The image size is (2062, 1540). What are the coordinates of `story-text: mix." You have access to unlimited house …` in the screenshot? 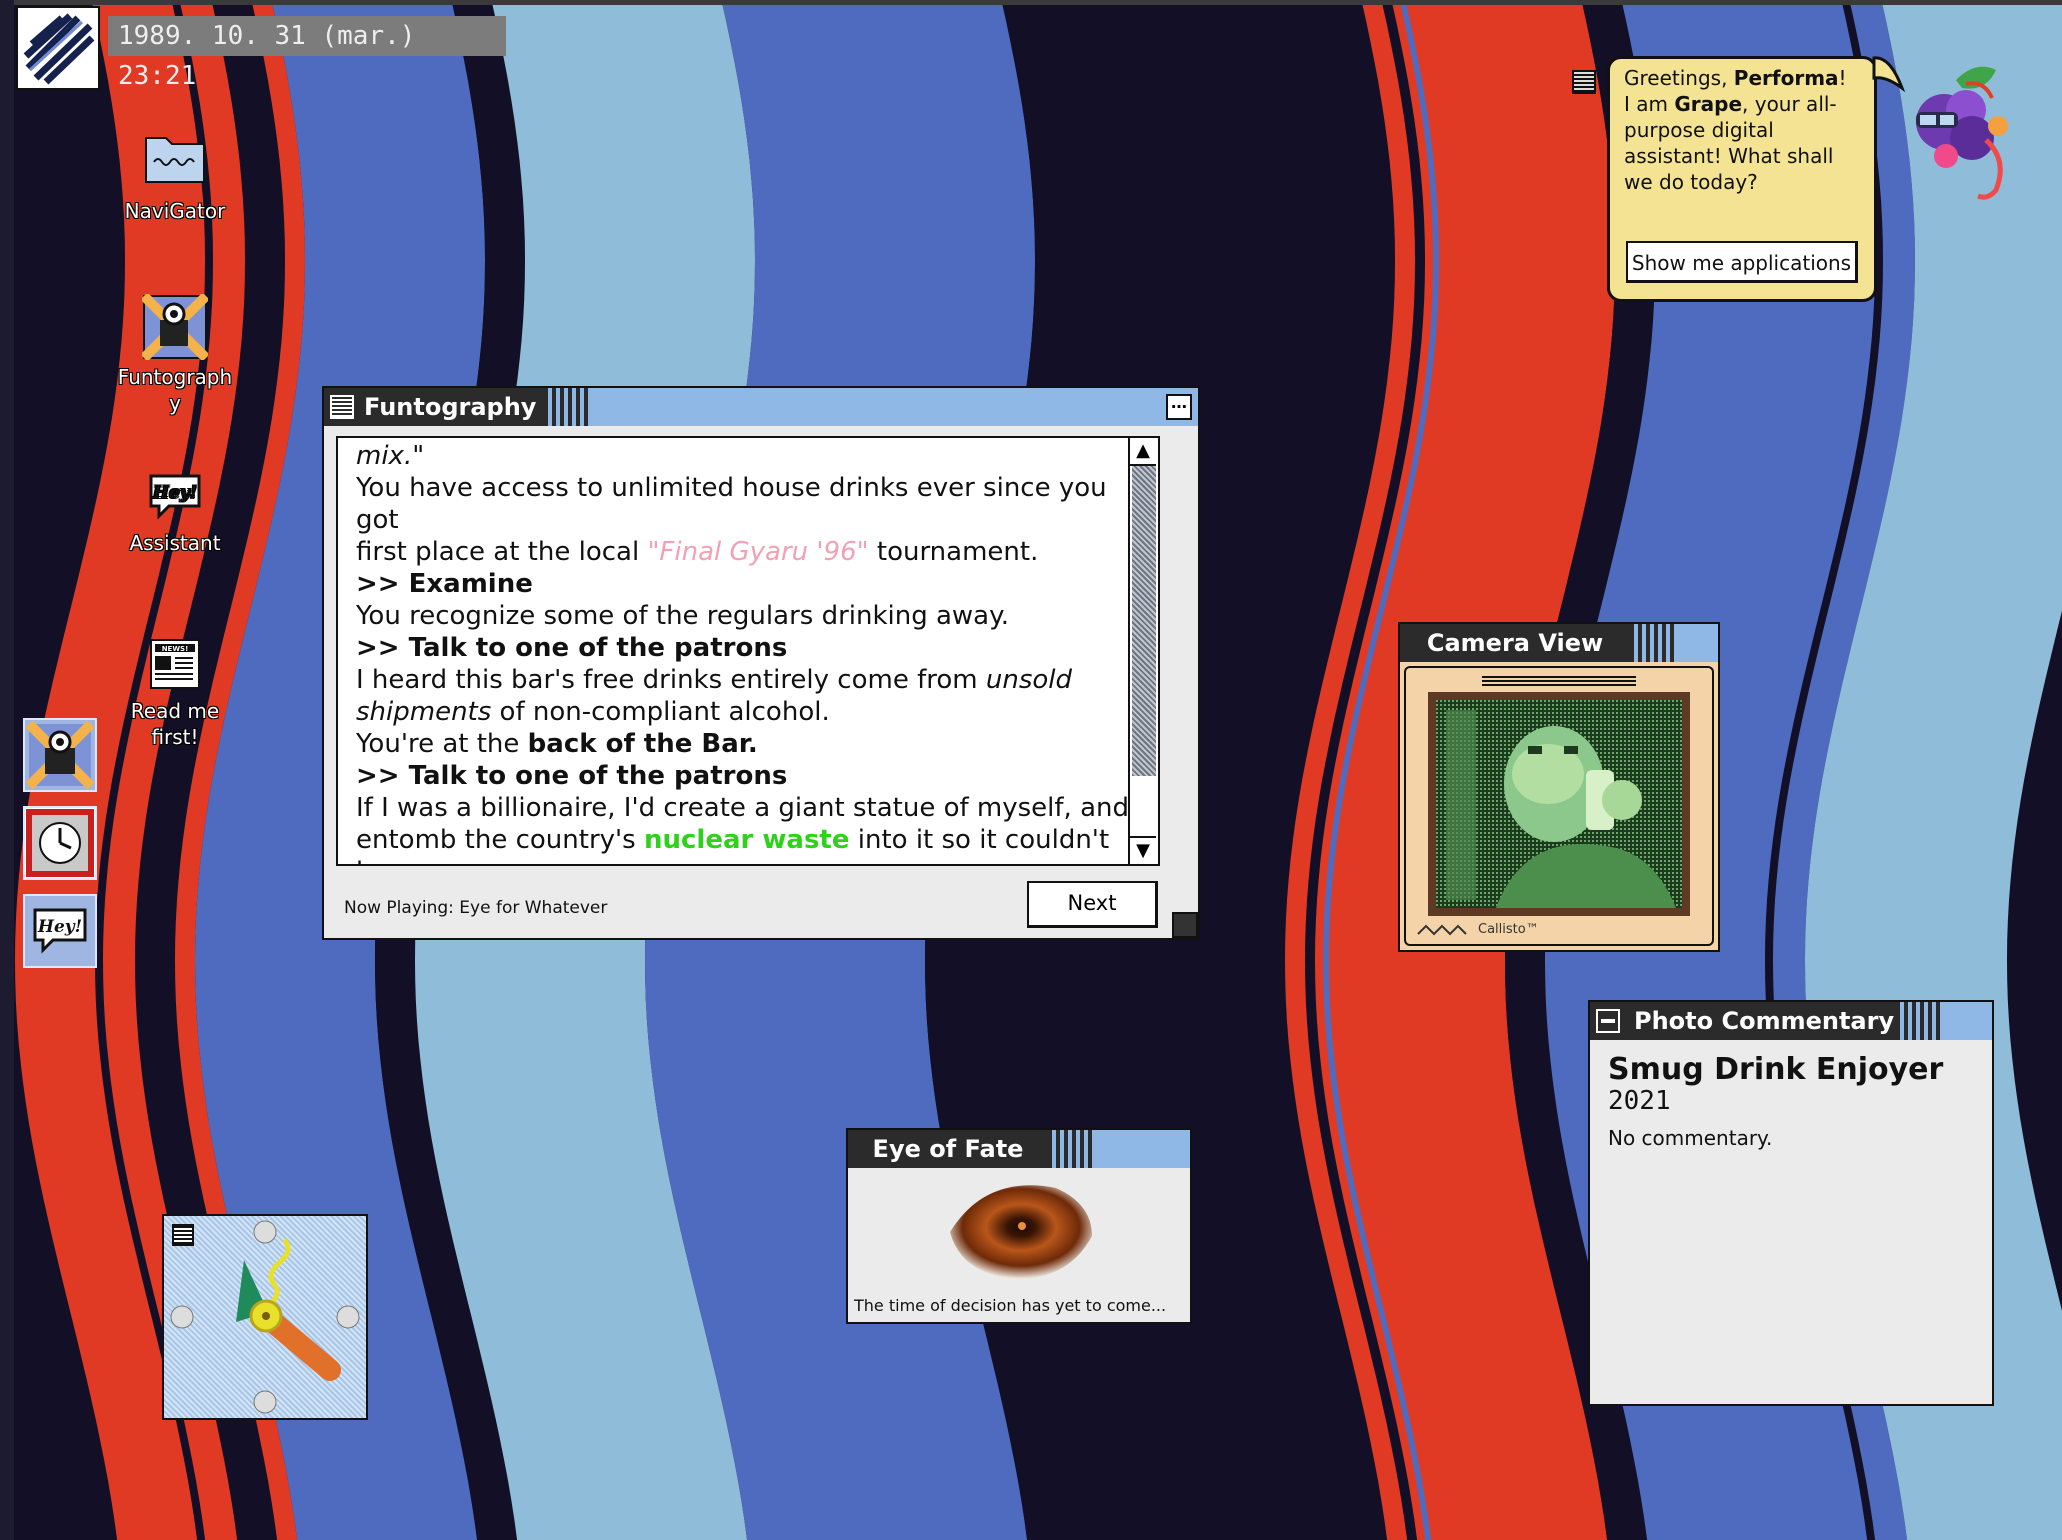 It's located at (748, 651).